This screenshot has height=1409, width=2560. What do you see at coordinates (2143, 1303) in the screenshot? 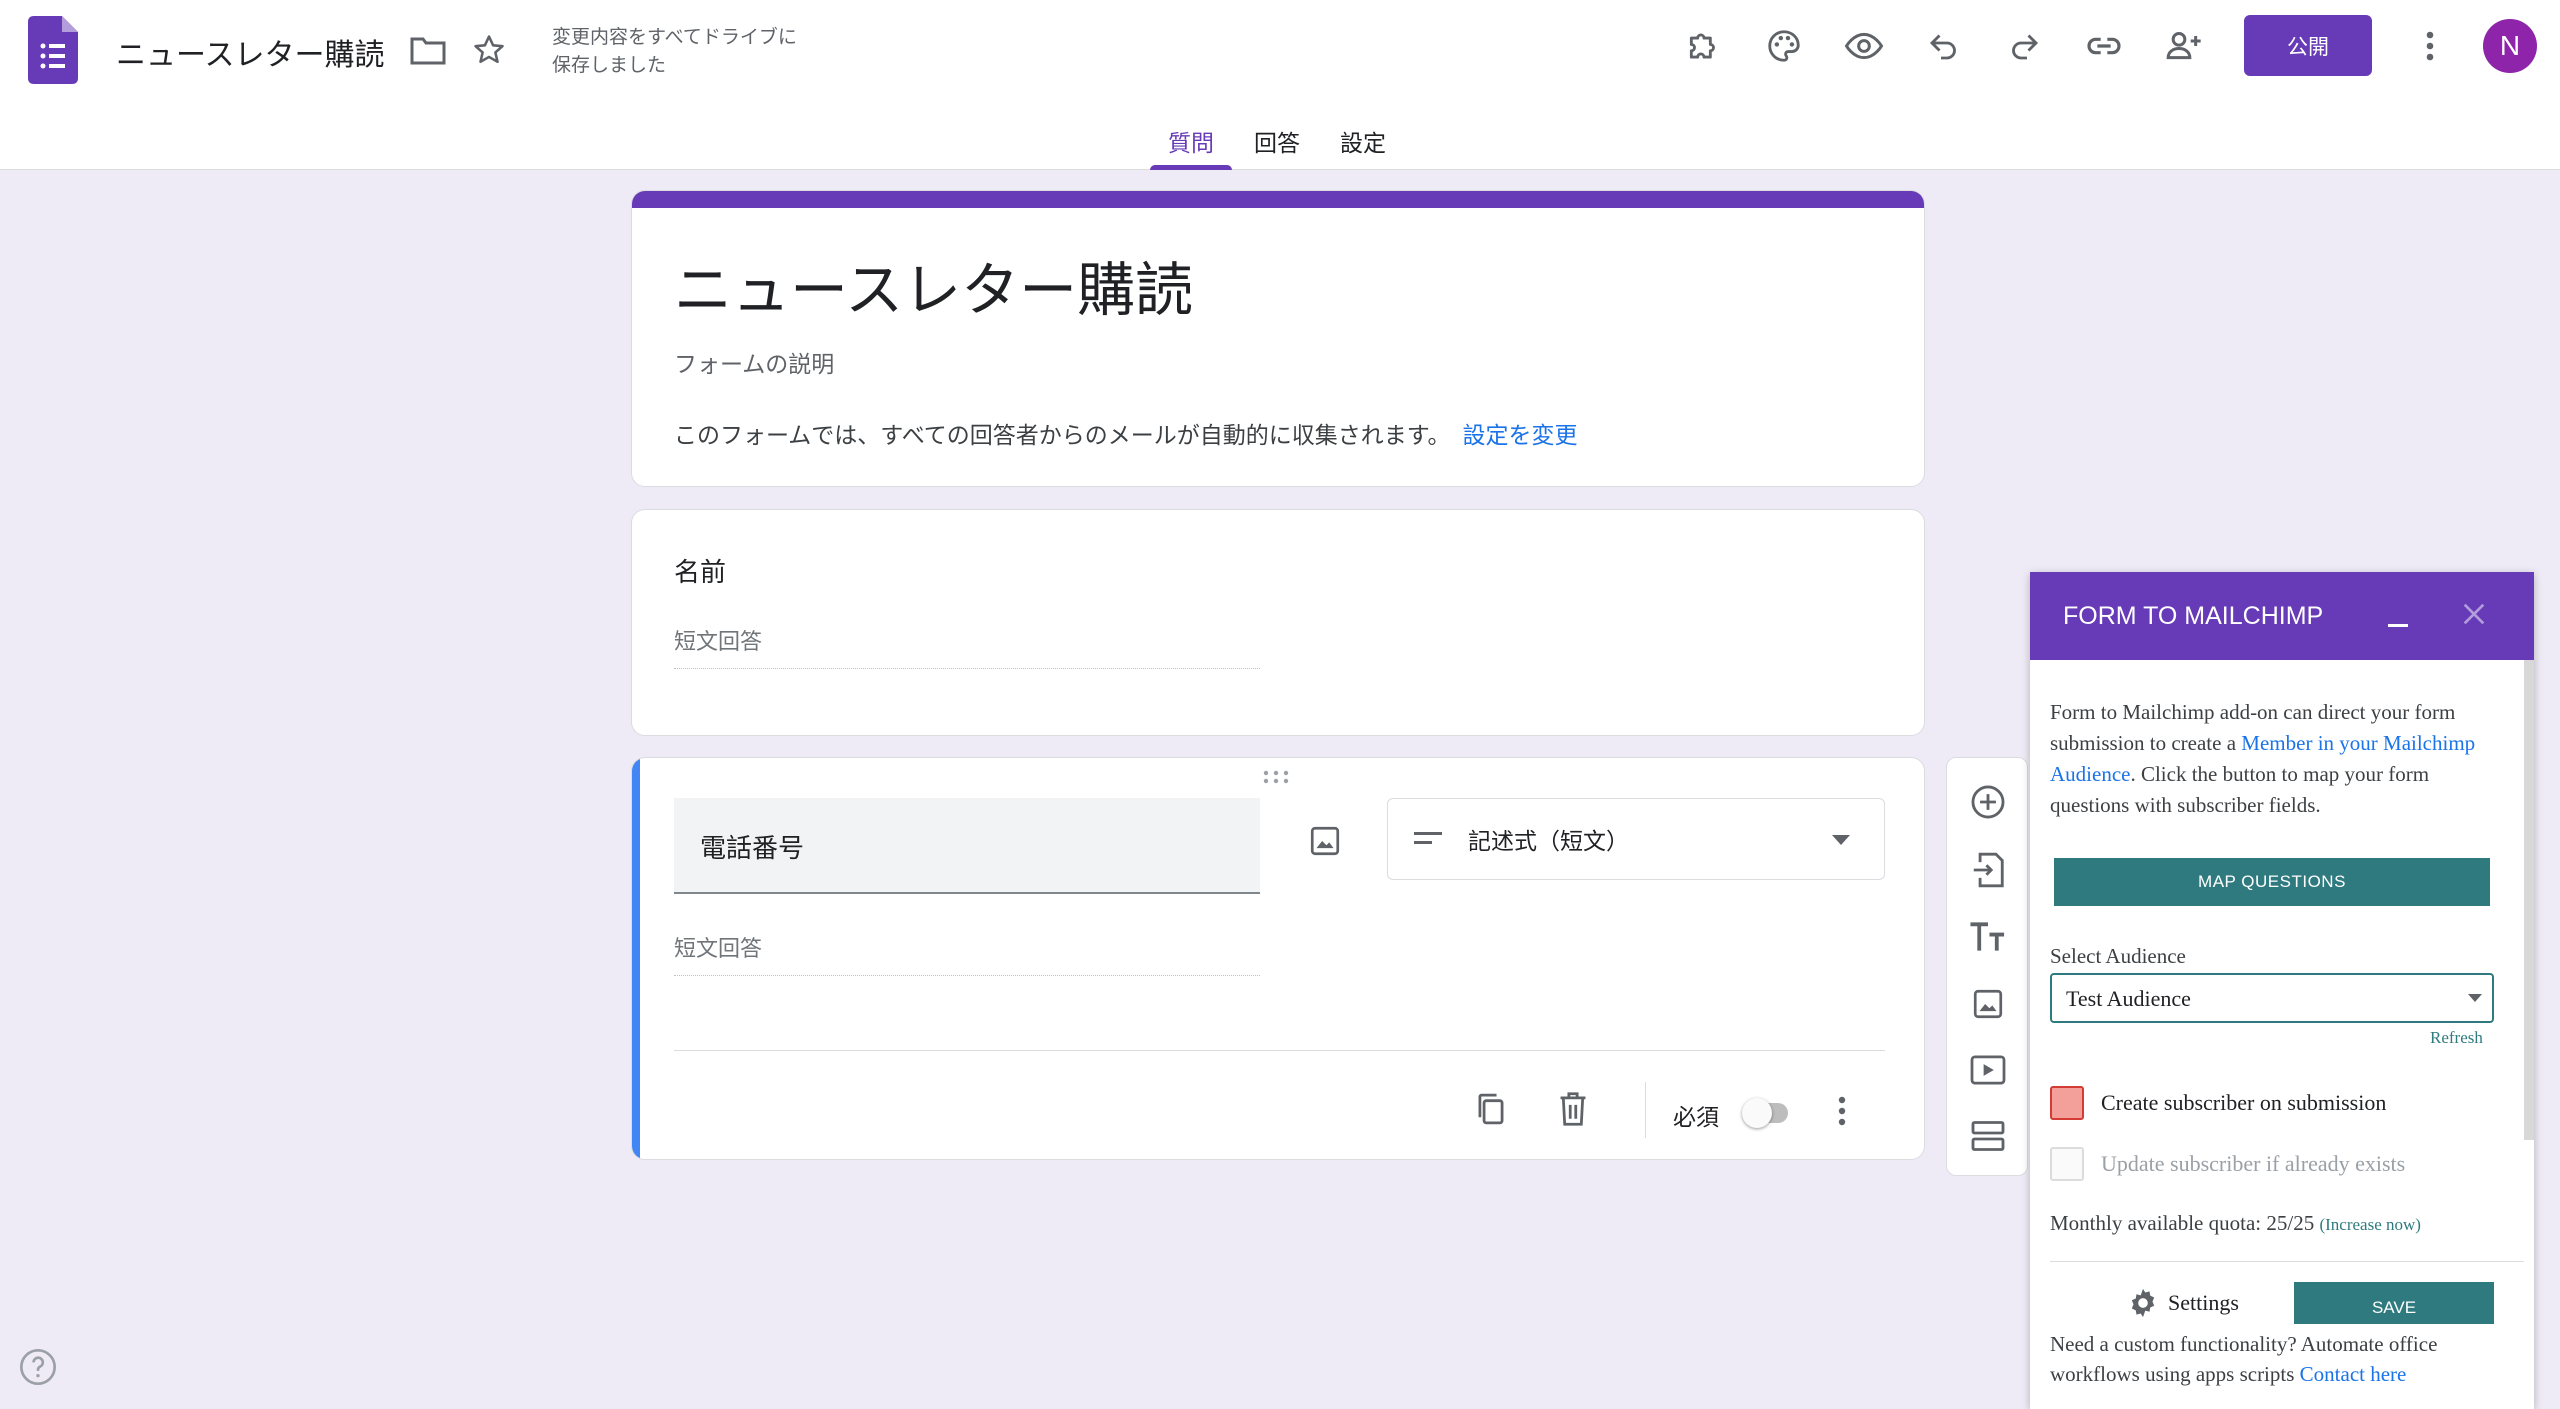
I see `gear-icon` at bounding box center [2143, 1303].